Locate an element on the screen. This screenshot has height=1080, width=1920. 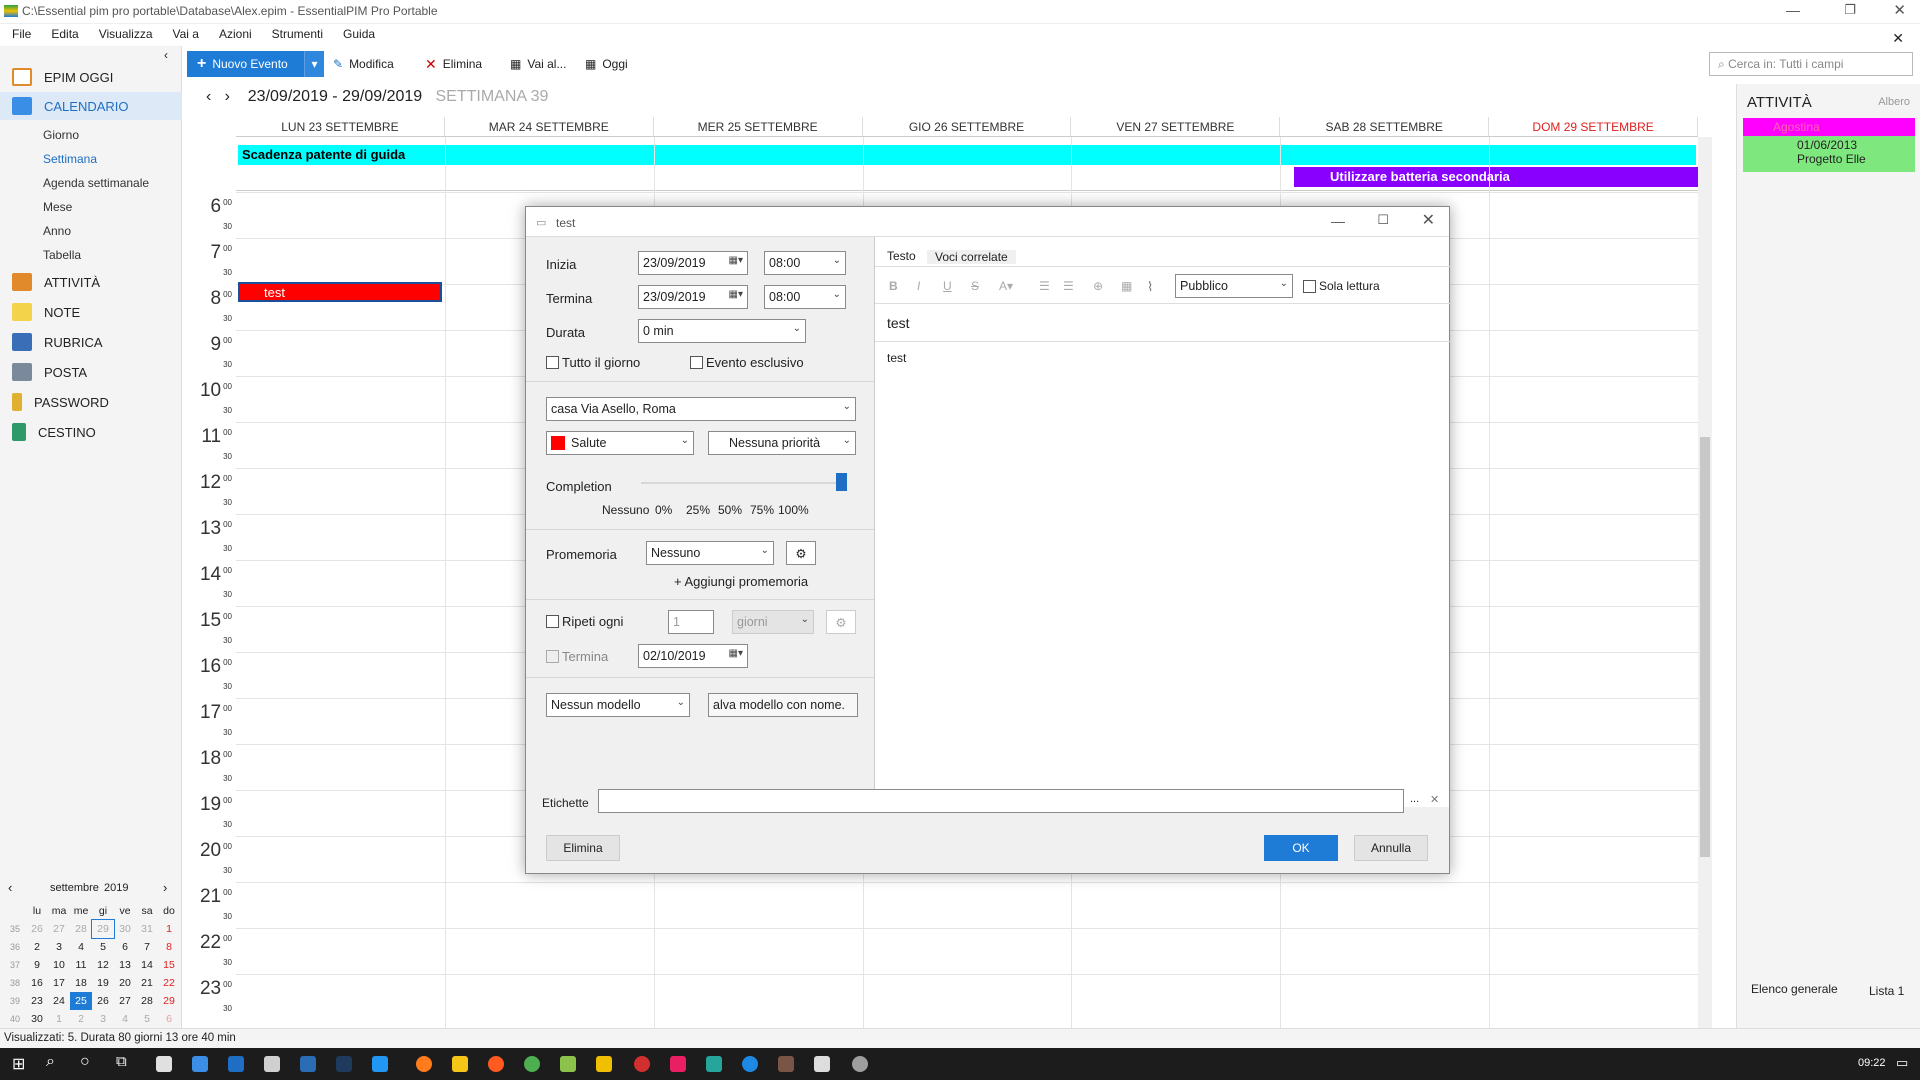
minical-day: 2 is located at coordinates (37, 947).